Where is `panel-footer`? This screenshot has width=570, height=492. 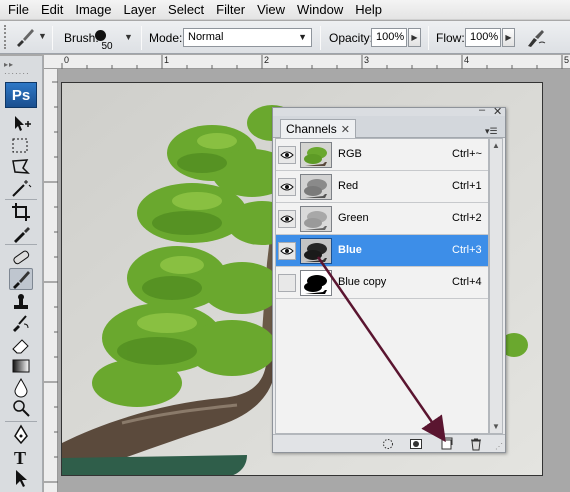 panel-footer is located at coordinates (389, 443).